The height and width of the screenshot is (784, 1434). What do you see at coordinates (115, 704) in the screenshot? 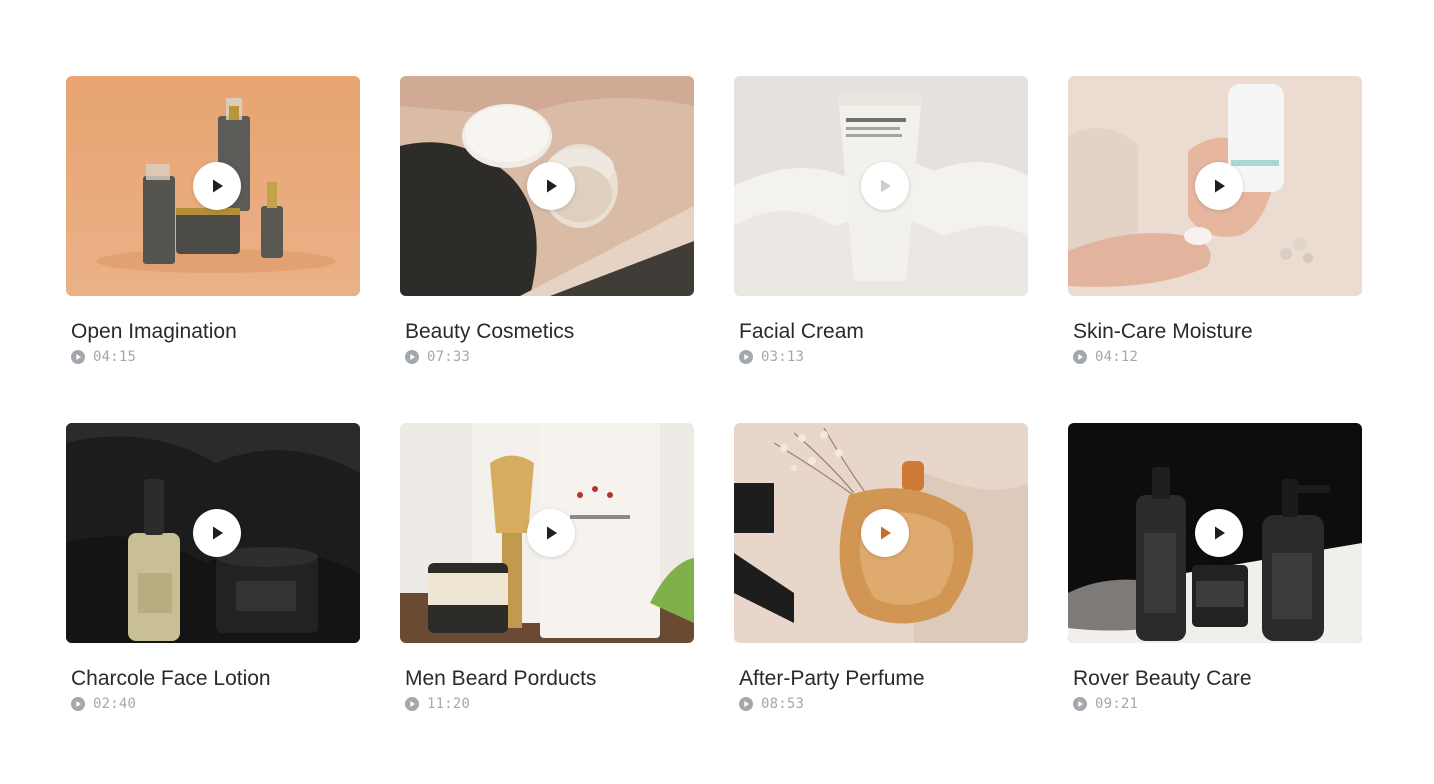
I see `video-duration: 02:40` at bounding box center [115, 704].